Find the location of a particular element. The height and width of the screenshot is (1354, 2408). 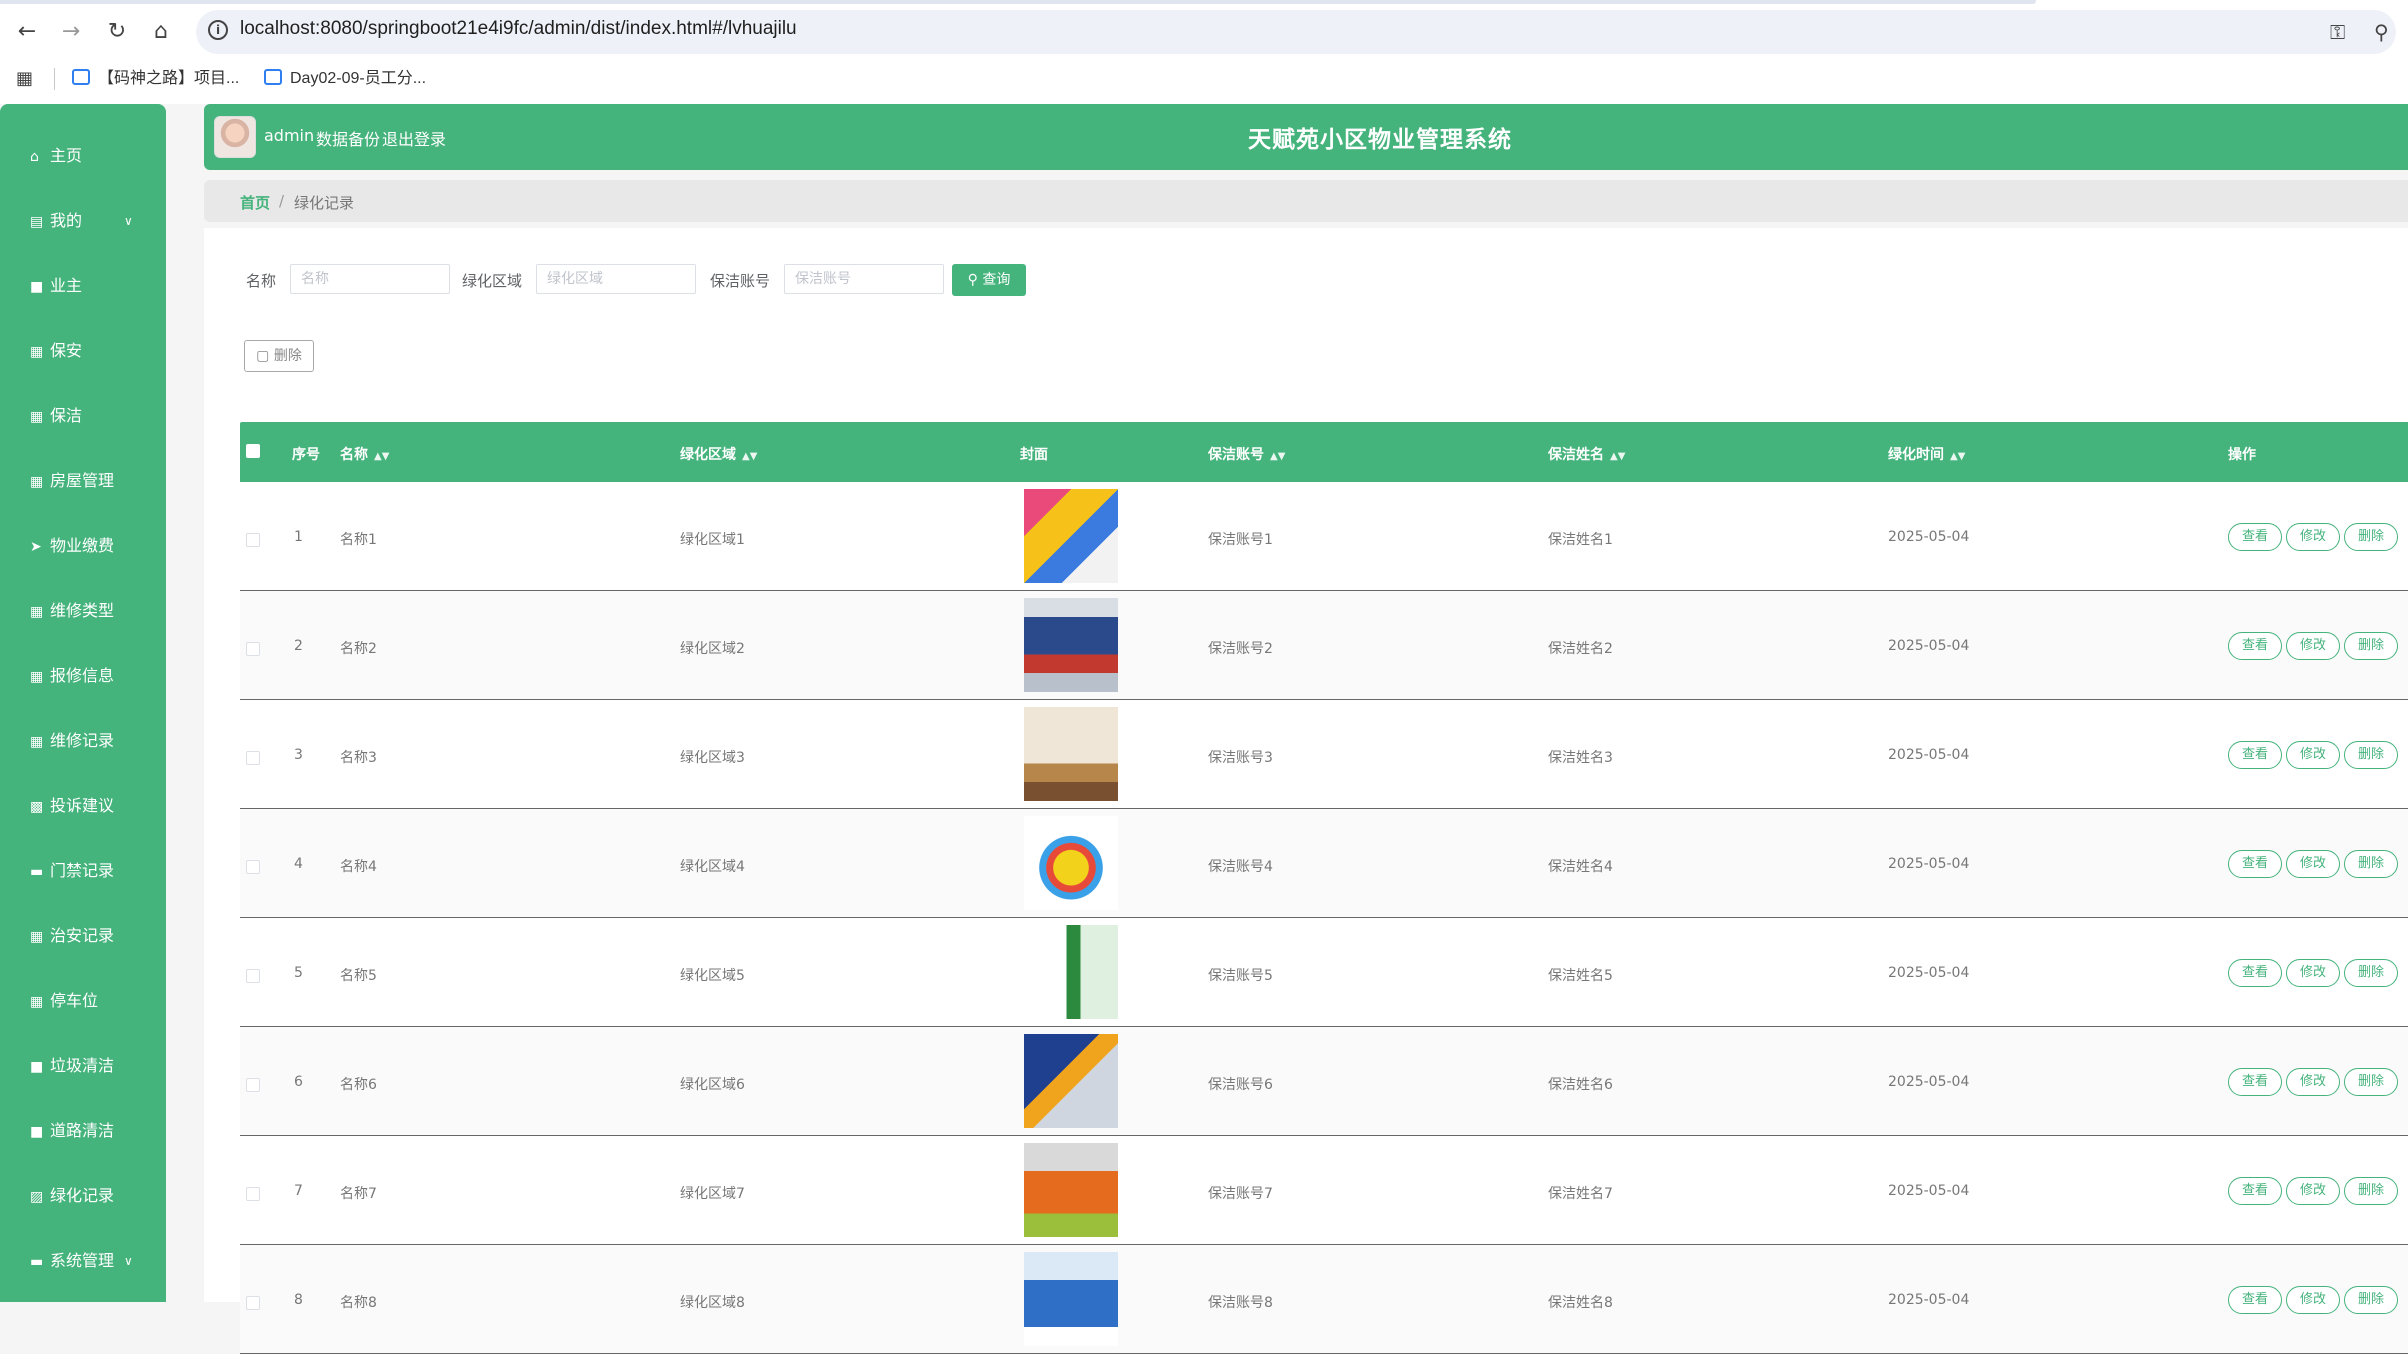

account-filter-input is located at coordinates (864, 279).